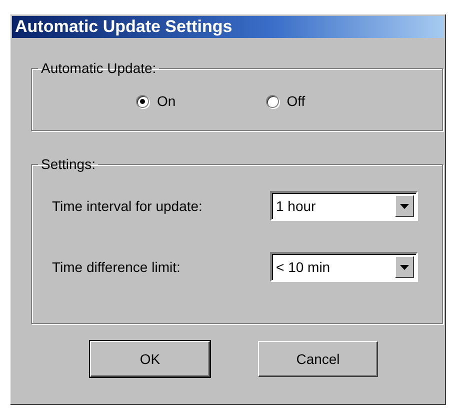 Image resolution: width=456 pixels, height=412 pixels. Describe the element at coordinates (166, 101) in the screenshot. I see `radio-label: On` at that location.